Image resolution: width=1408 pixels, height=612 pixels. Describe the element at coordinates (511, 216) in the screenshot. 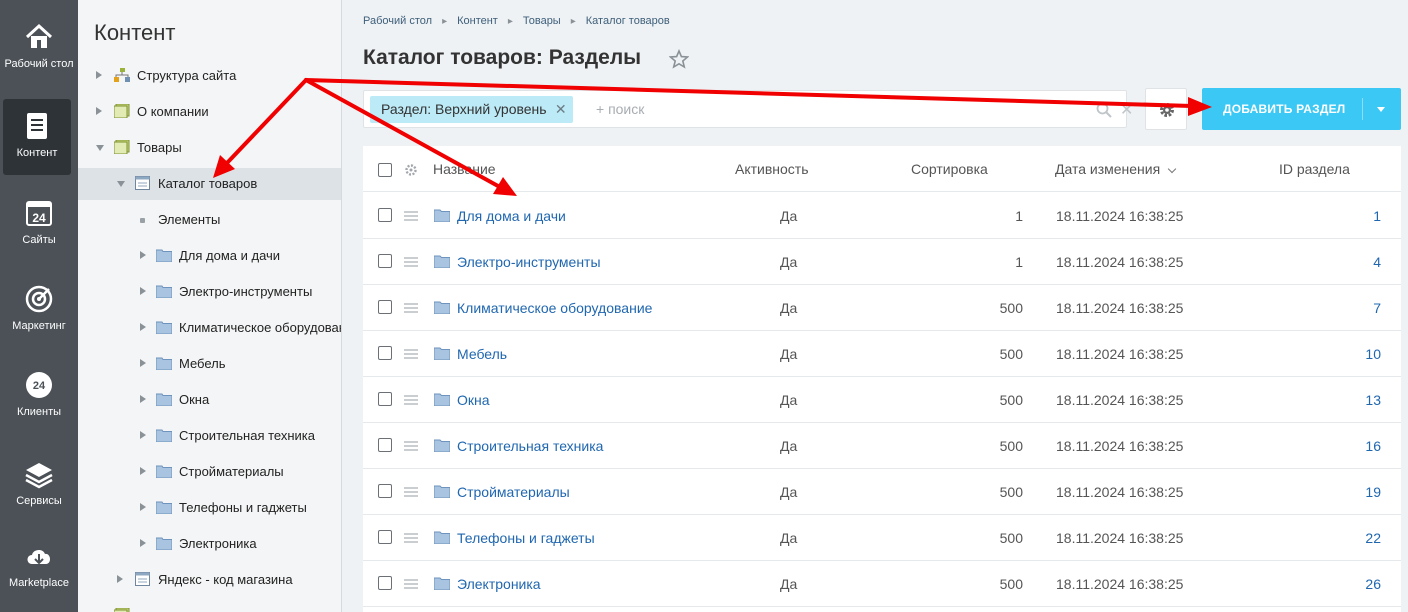

I see `section-name-link: Для дома и дачи` at that location.